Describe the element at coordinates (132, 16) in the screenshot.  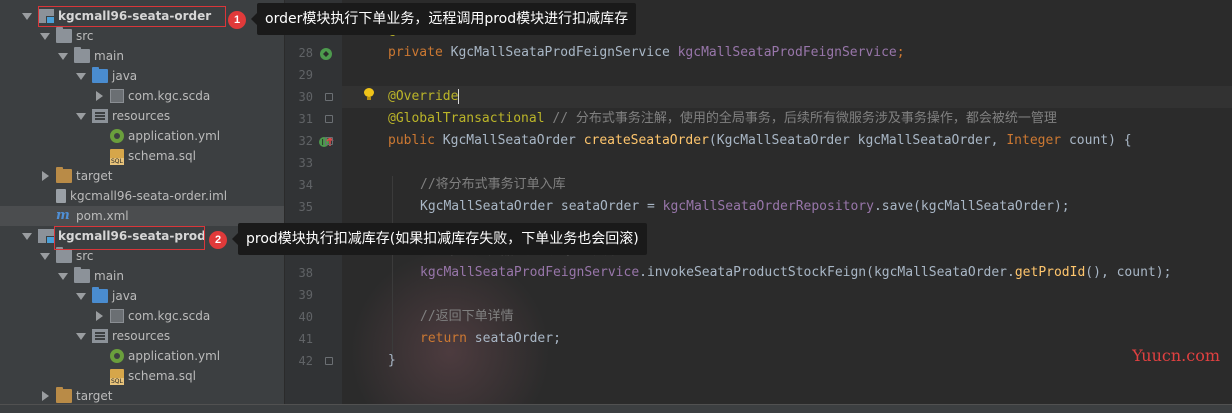
I see `callout-1-highlight` at that location.